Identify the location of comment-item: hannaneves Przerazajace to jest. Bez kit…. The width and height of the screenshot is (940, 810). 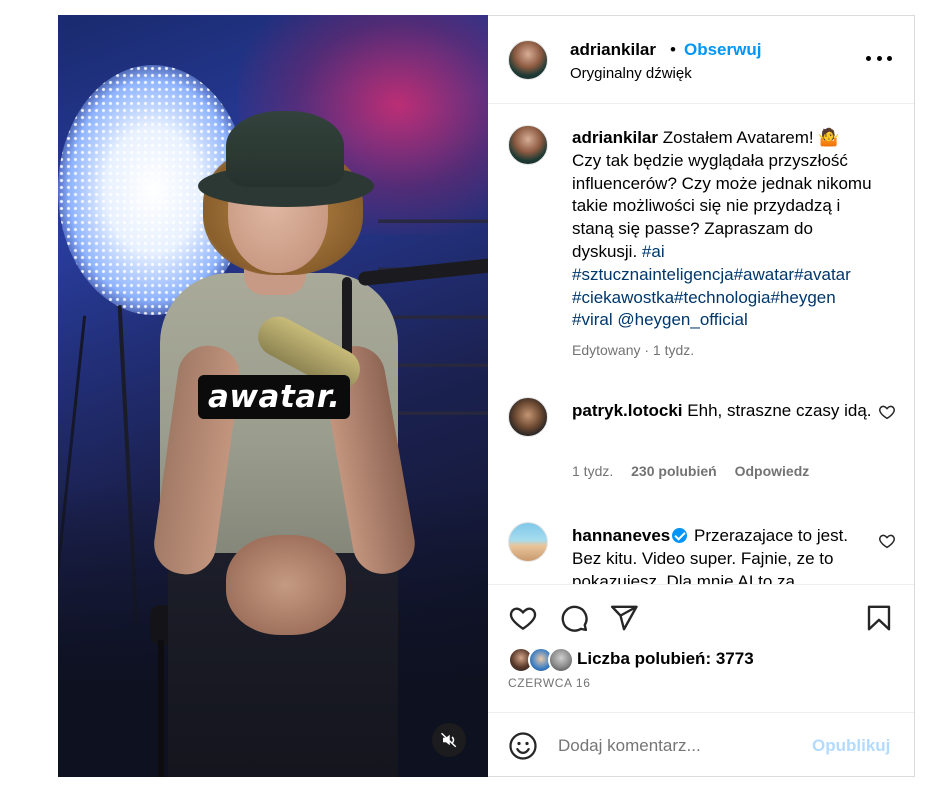
(701, 546).